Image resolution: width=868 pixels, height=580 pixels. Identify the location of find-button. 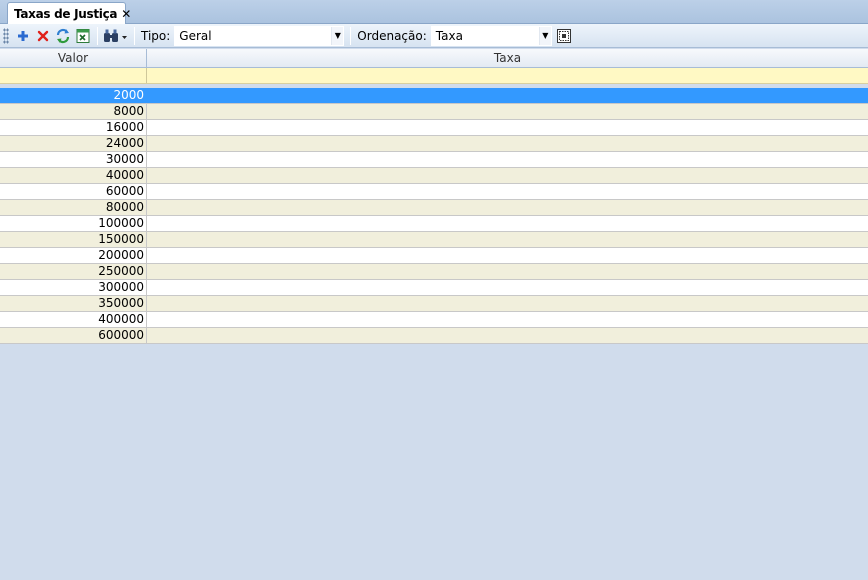
(116, 36).